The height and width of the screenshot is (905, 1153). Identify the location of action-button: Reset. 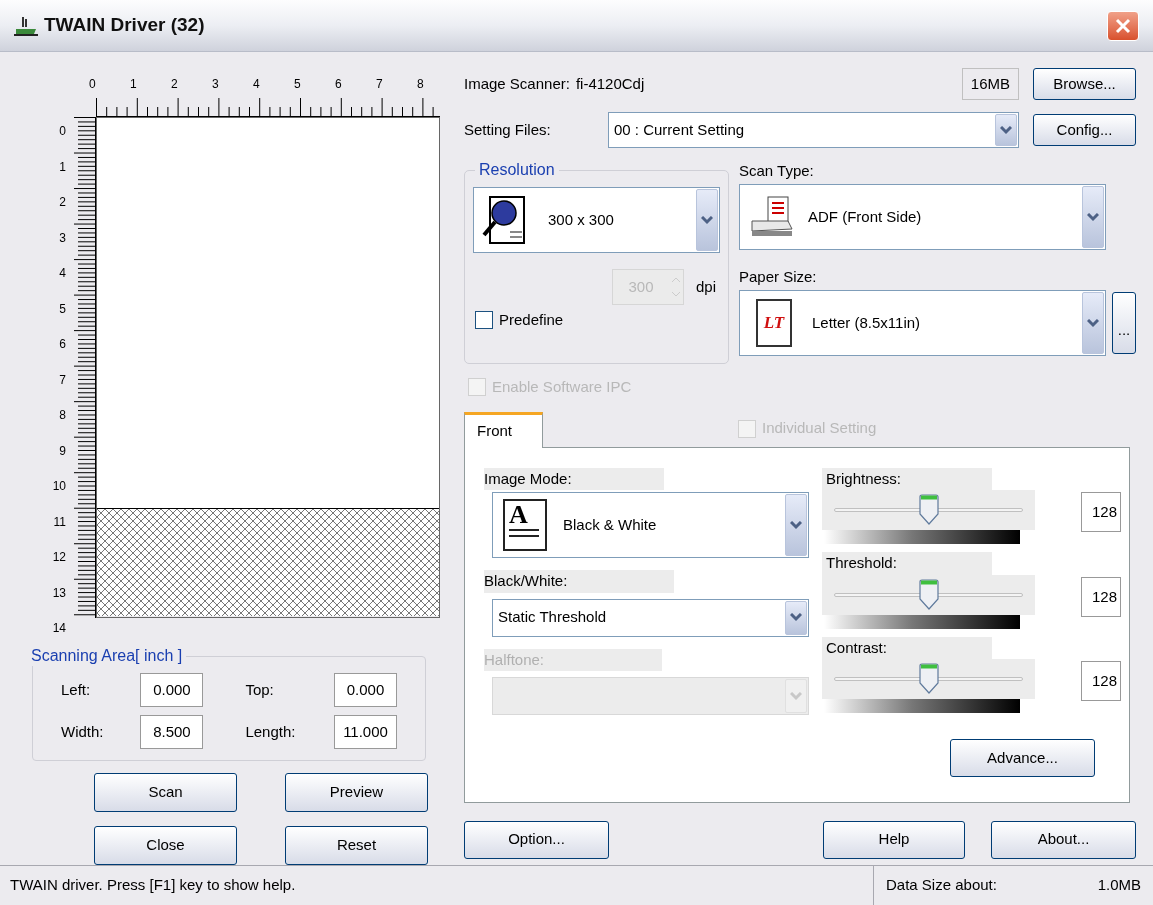
(356, 845).